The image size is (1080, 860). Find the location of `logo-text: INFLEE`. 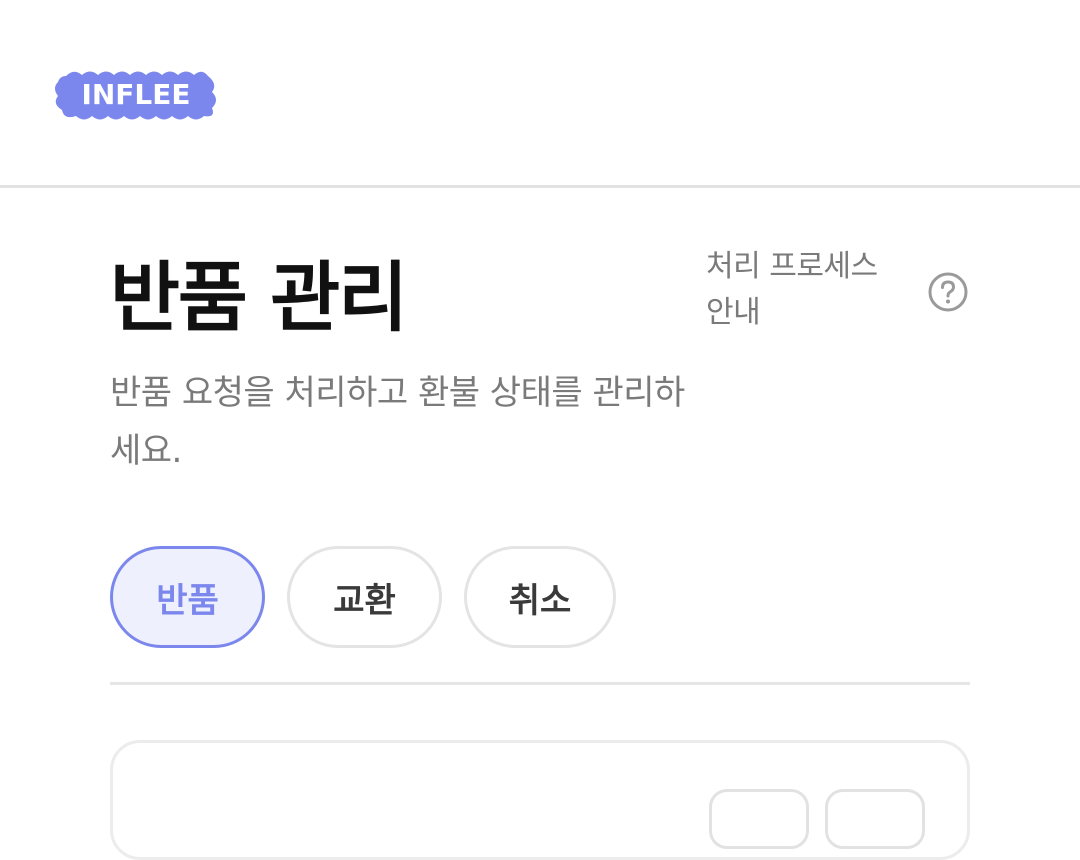

logo-text: INFLEE is located at coordinates (135, 94).